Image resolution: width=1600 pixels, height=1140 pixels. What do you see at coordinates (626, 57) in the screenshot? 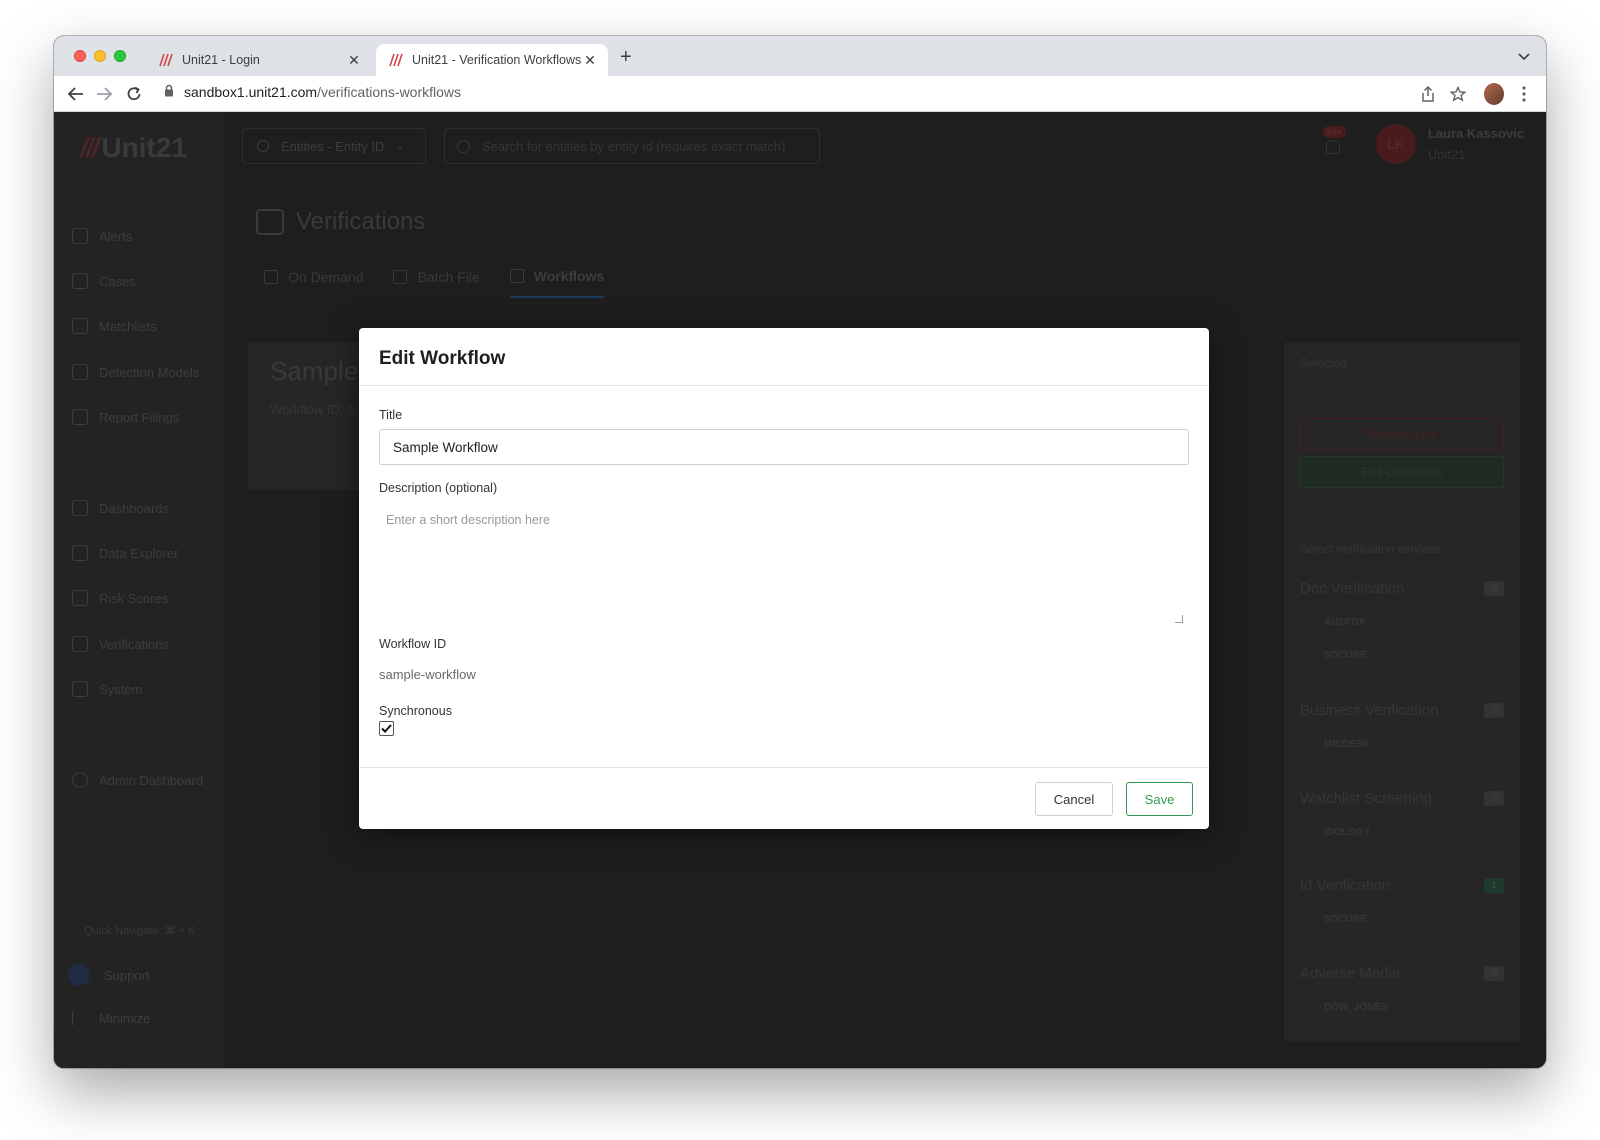
I see `new-tab-icon: +` at bounding box center [626, 57].